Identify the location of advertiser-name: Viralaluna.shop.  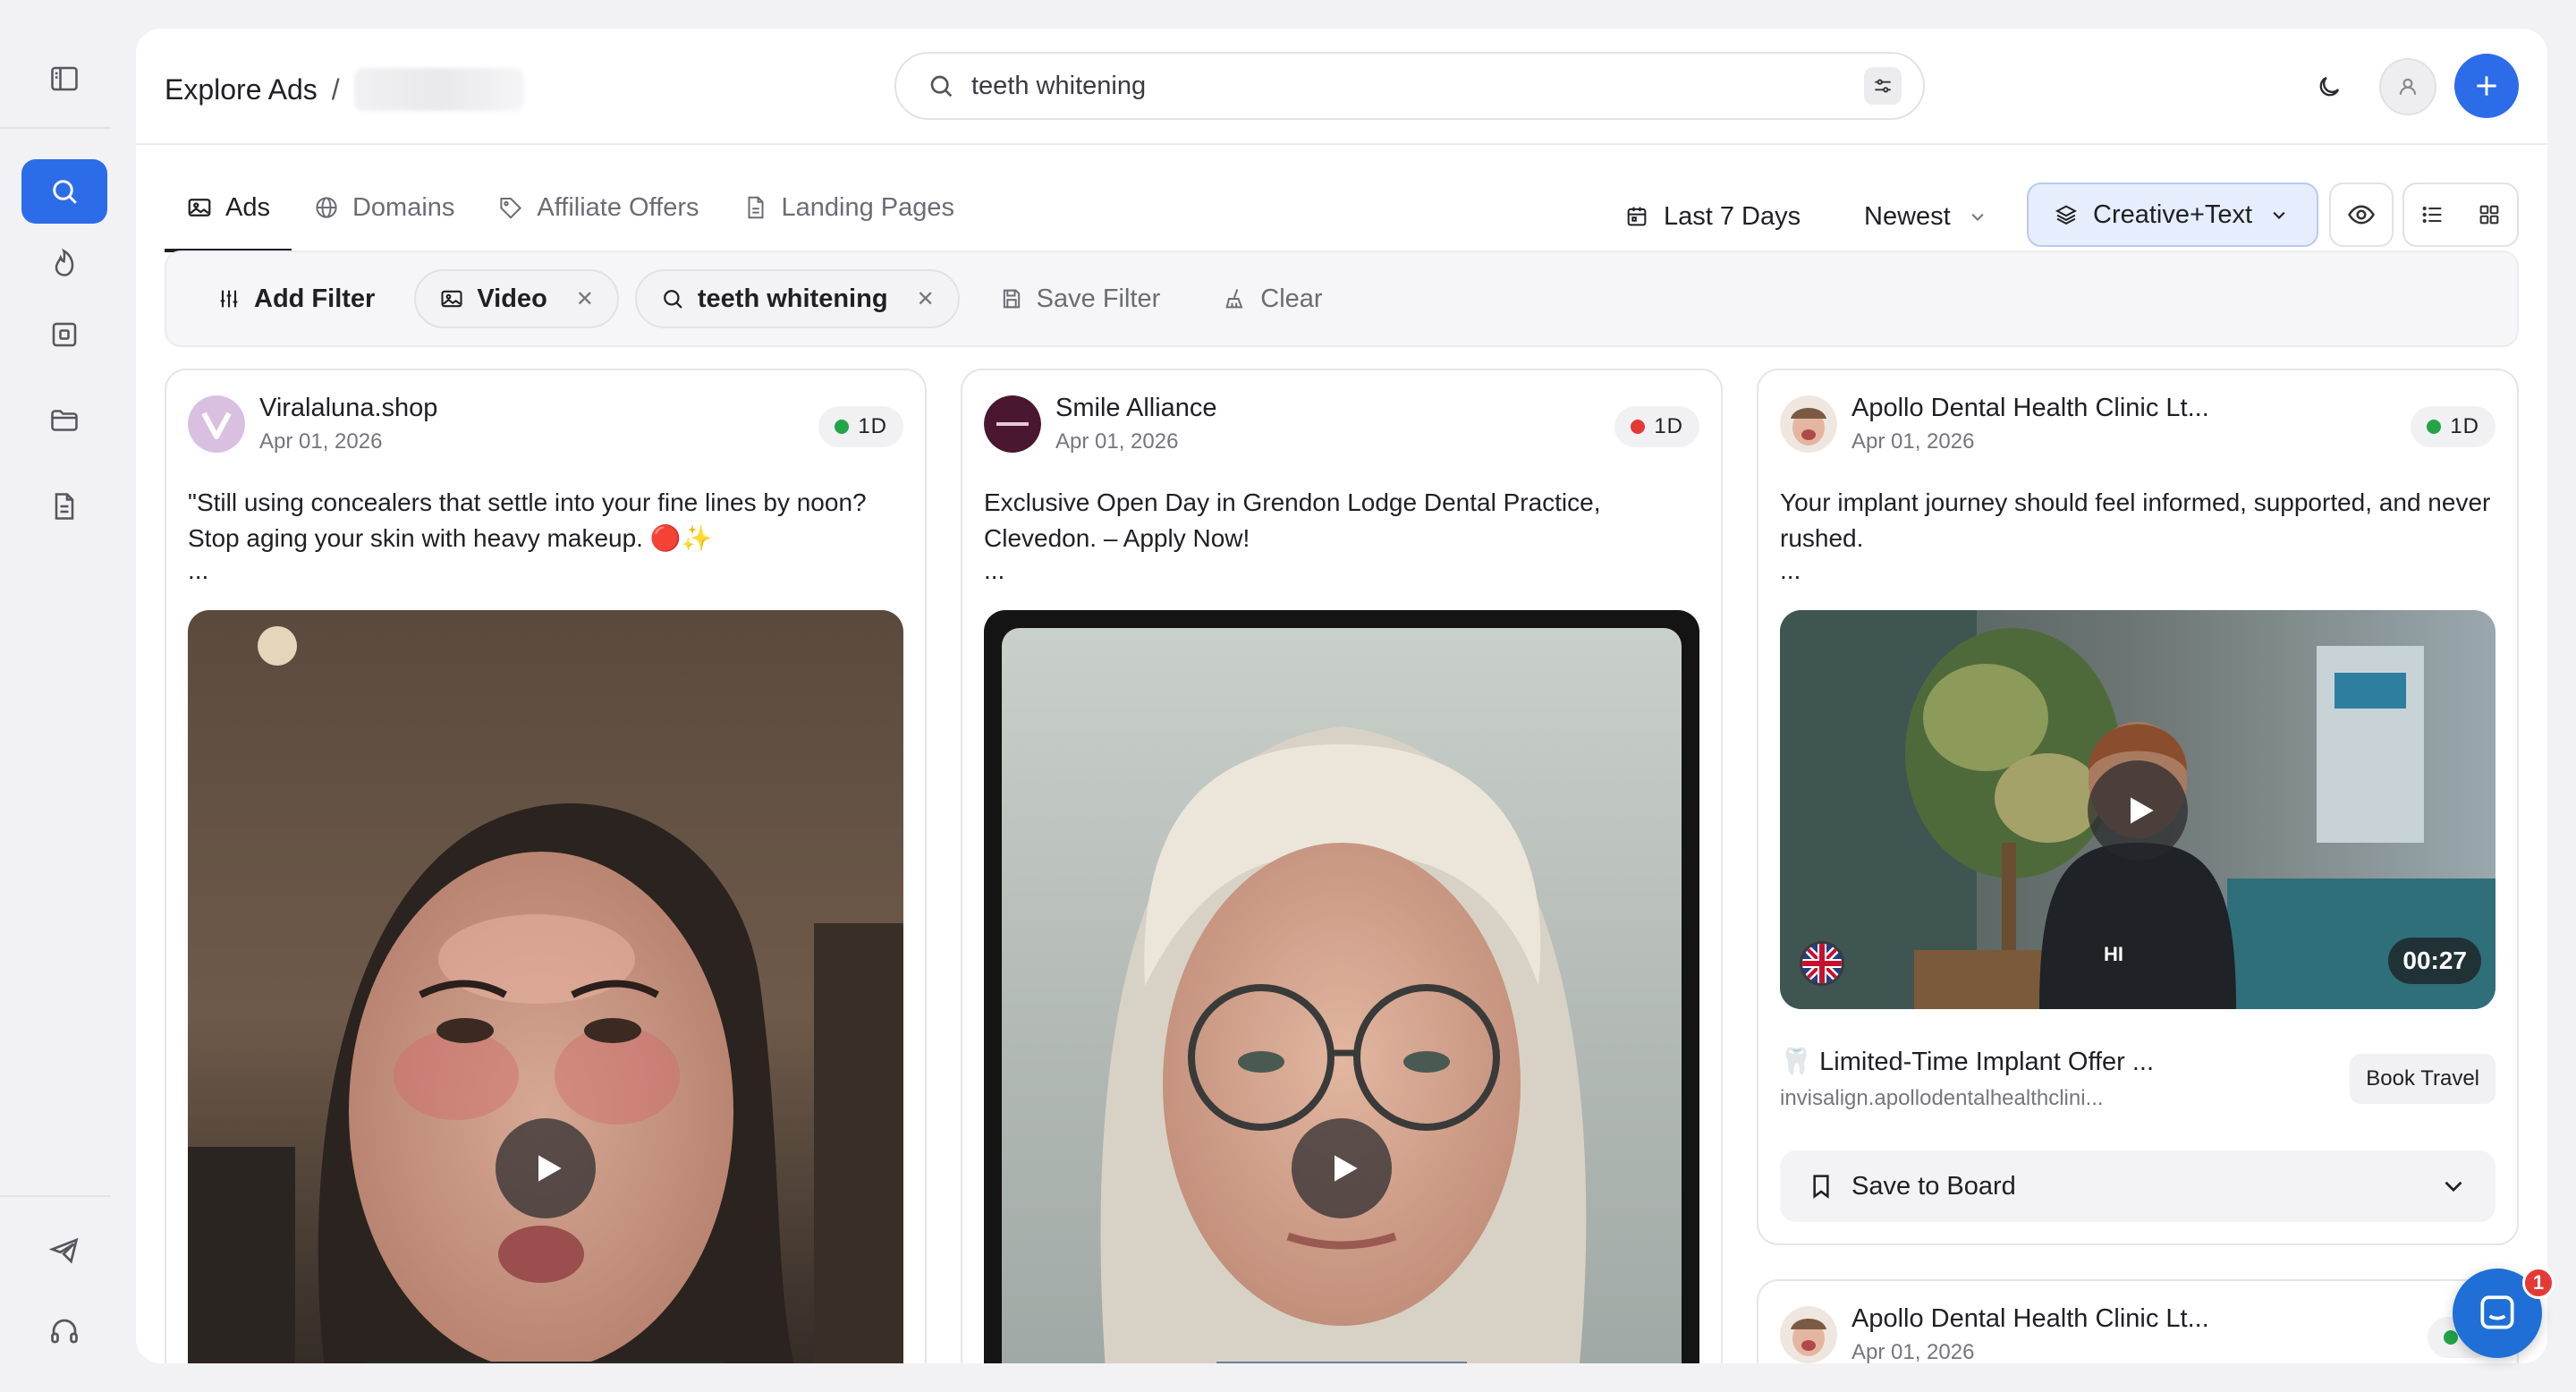
(348, 408).